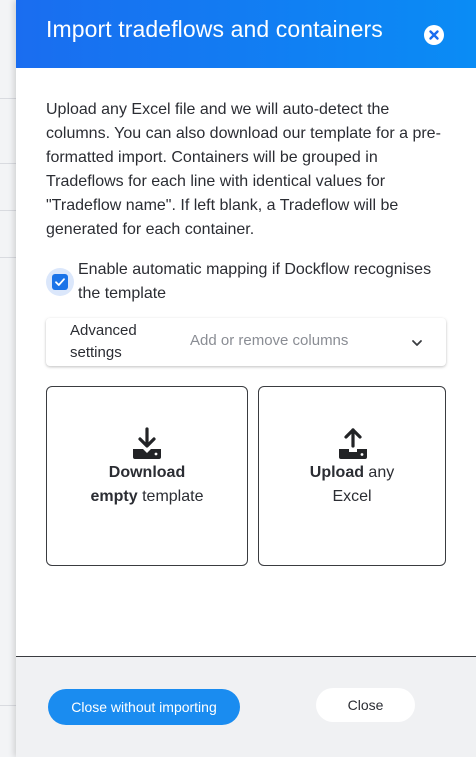  What do you see at coordinates (147, 472) in the screenshot?
I see `download-bold-label: Download` at bounding box center [147, 472].